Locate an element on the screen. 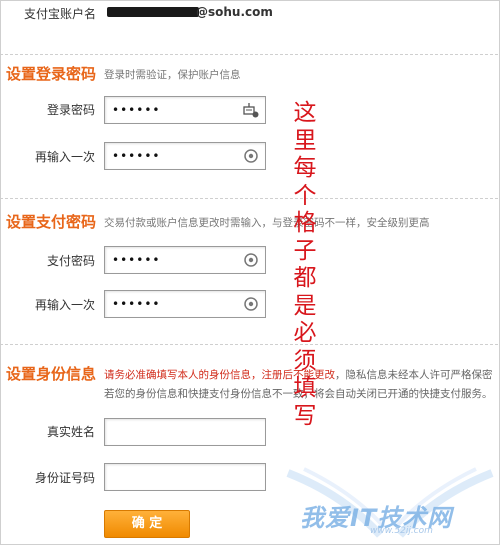 The width and height of the screenshot is (500, 545). annotation-char: 都 is located at coordinates (305, 278).